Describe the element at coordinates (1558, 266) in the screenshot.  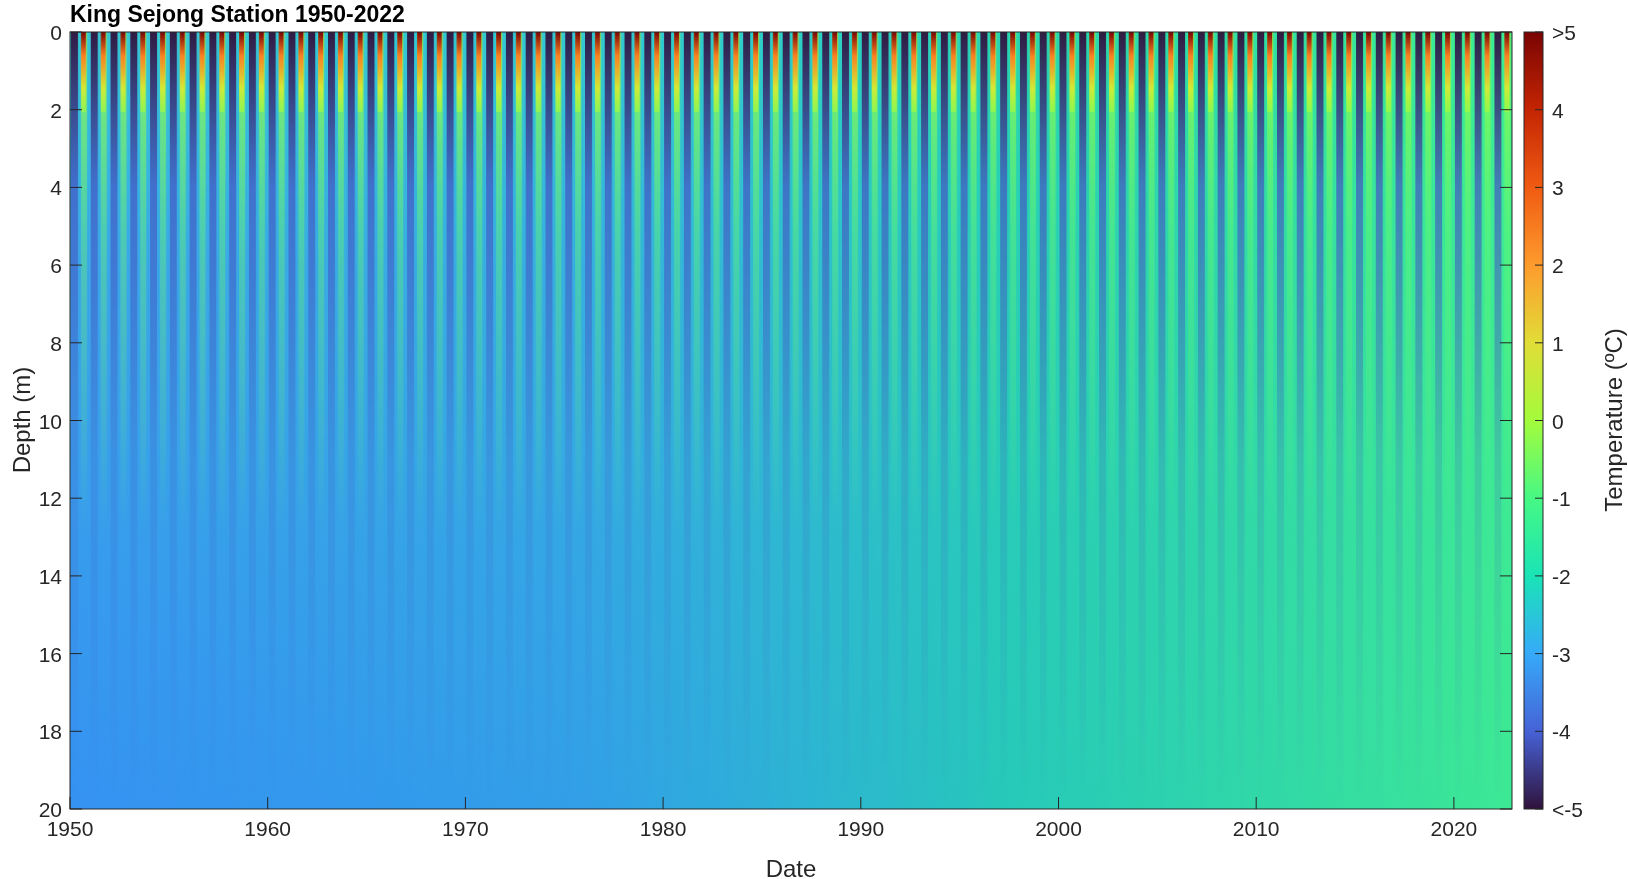
I see `colorbar-tick-label: 2` at that location.